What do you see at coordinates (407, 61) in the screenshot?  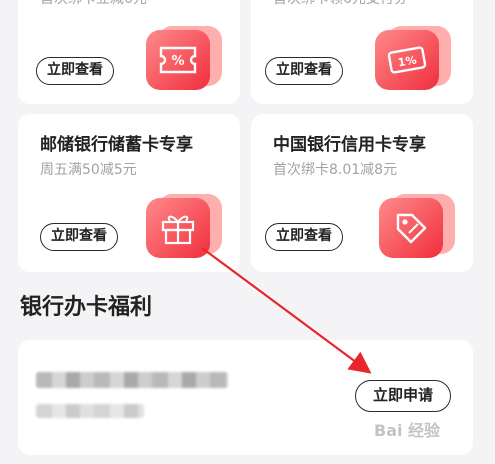 I see `svg-text: 1%` at bounding box center [407, 61].